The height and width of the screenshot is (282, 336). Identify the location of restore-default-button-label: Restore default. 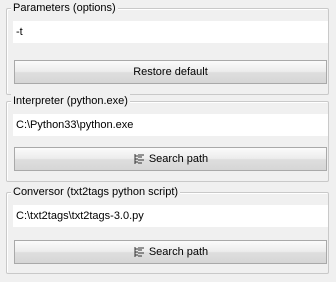
(170, 72).